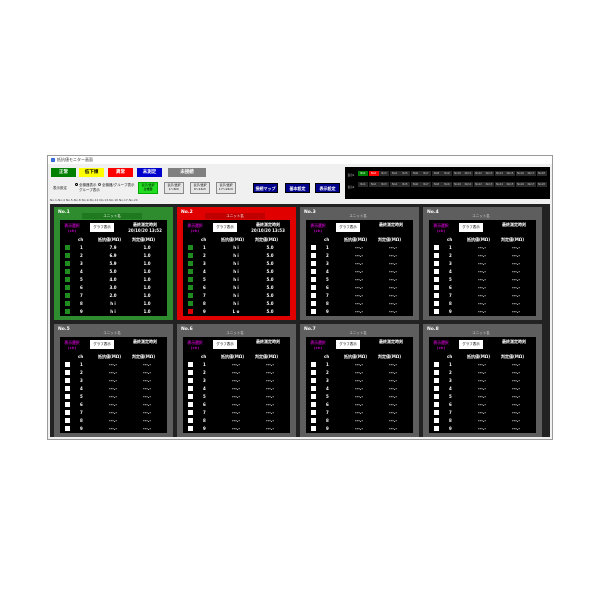 This screenshot has height=600, width=600. What do you see at coordinates (63, 172) in the screenshot?
I see `status-button-1: 正常` at bounding box center [63, 172].